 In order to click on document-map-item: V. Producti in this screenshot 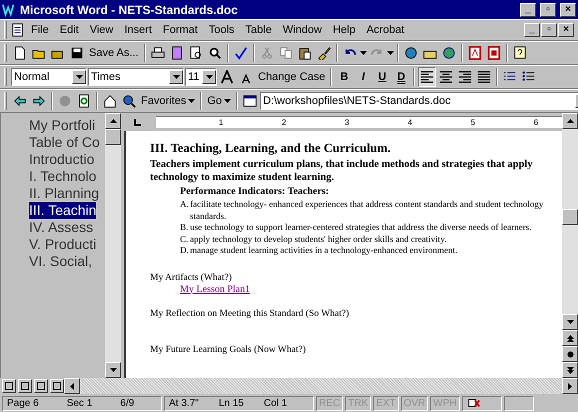, I will do `click(62, 244)`.